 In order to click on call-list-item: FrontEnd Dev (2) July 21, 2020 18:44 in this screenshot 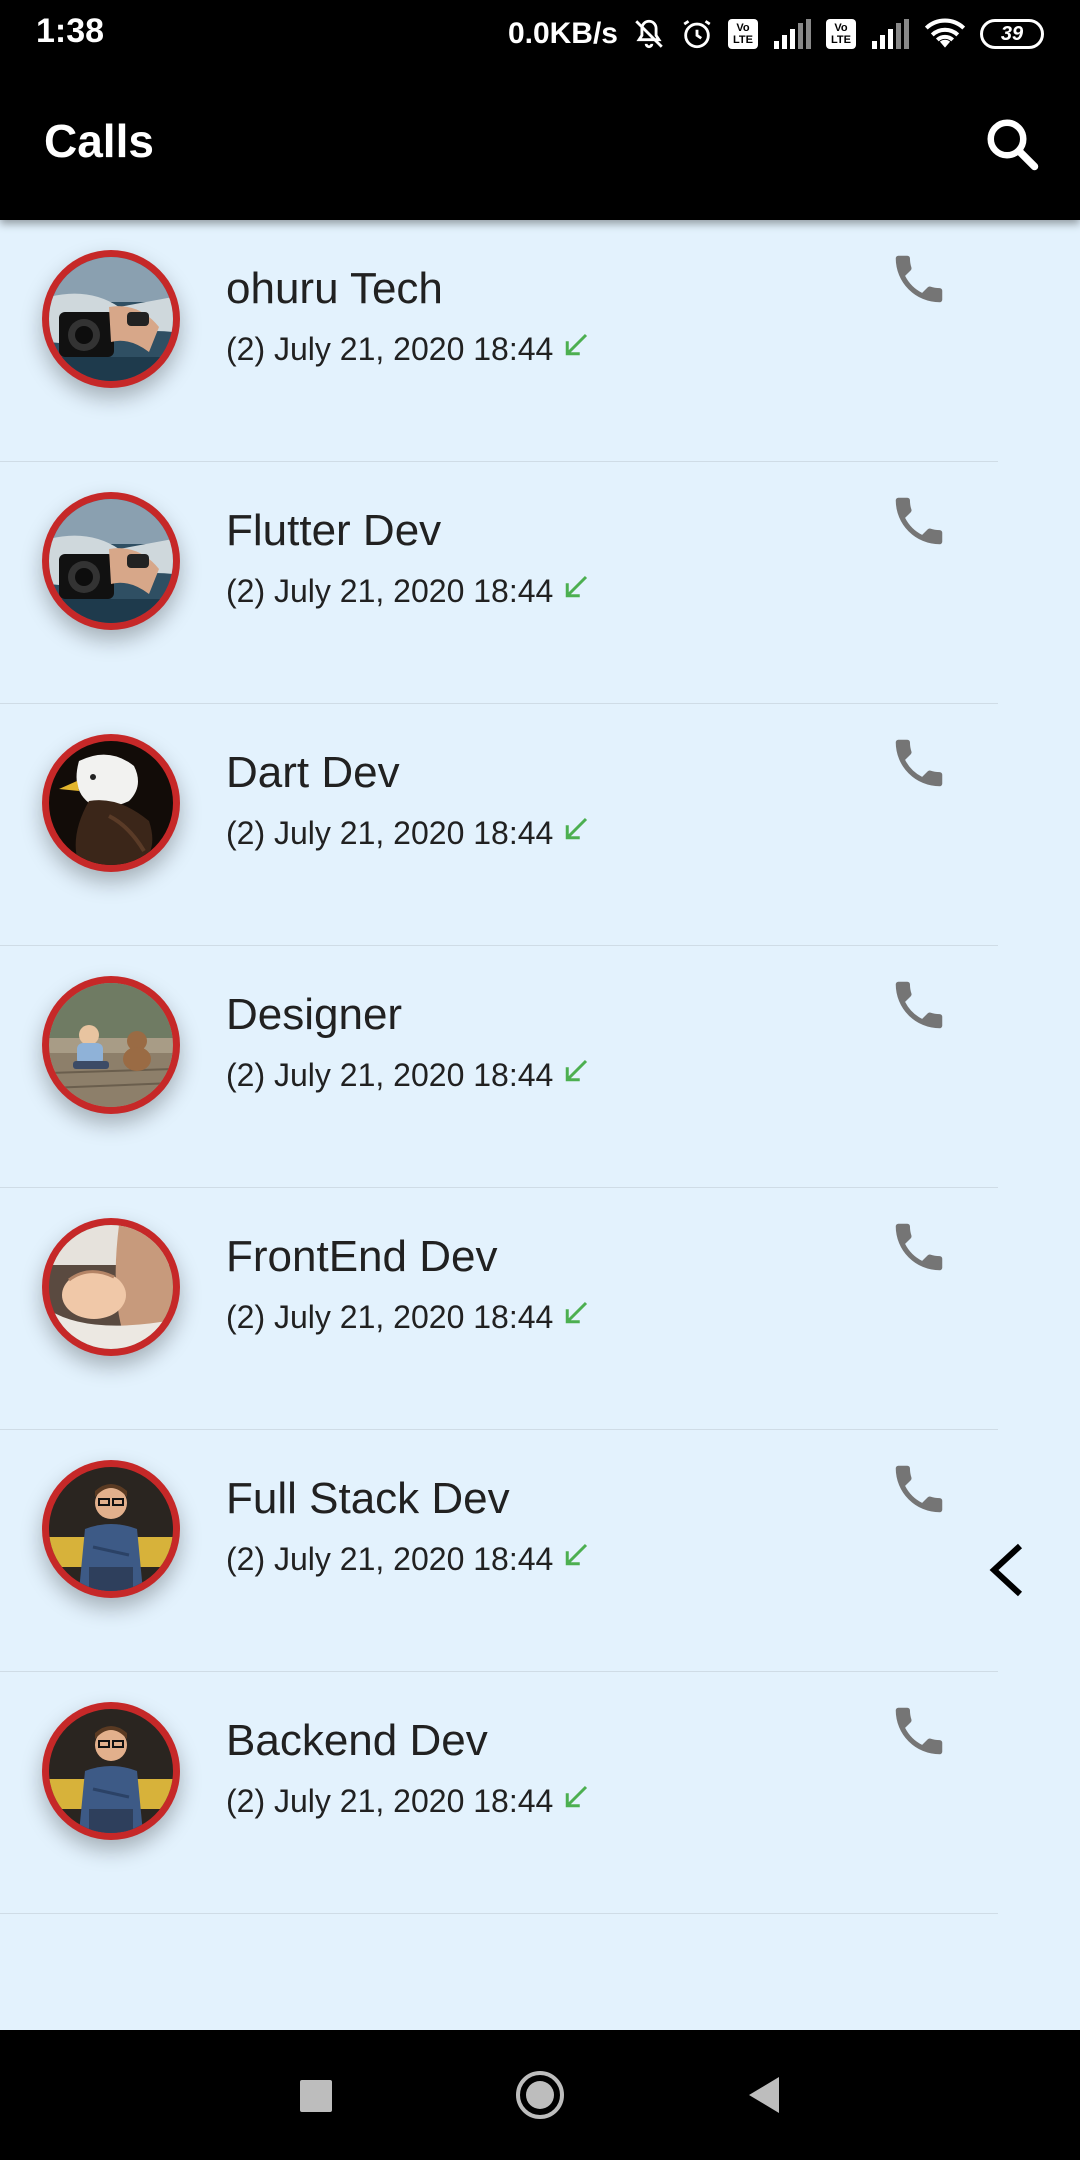, I will do `click(540, 1309)`.